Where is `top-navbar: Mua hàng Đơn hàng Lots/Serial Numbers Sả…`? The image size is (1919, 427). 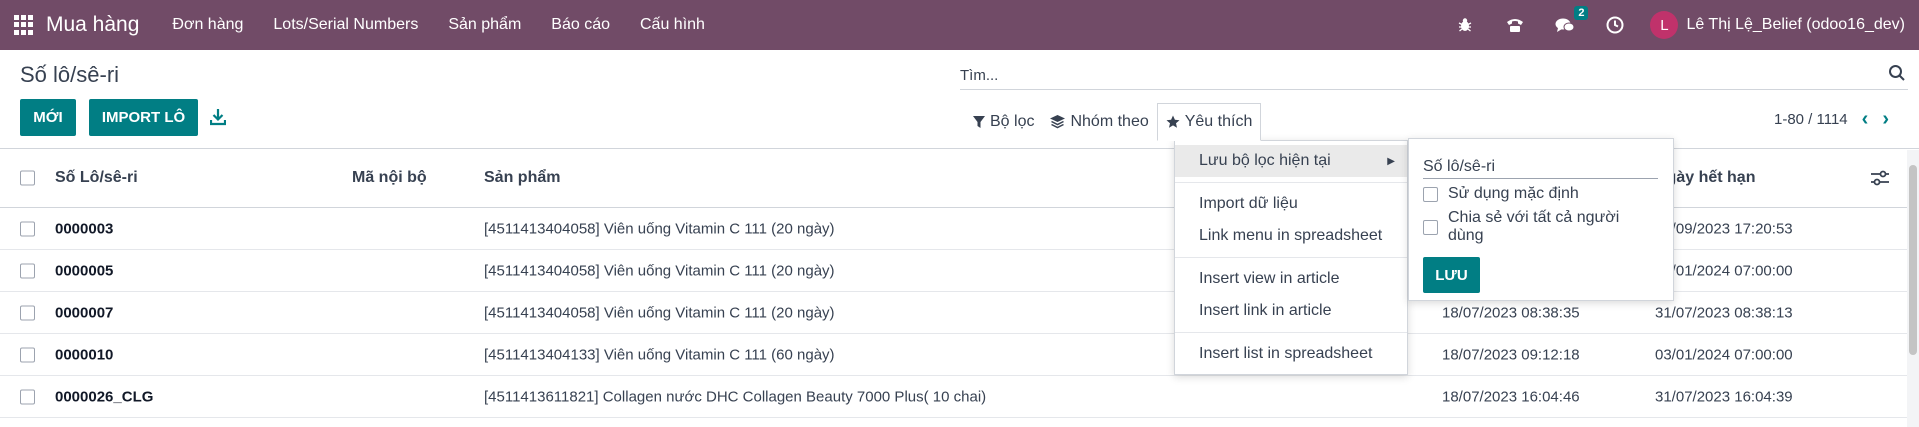 top-navbar: Mua hàng Đơn hàng Lots/Serial Numbers Sả… is located at coordinates (959, 25).